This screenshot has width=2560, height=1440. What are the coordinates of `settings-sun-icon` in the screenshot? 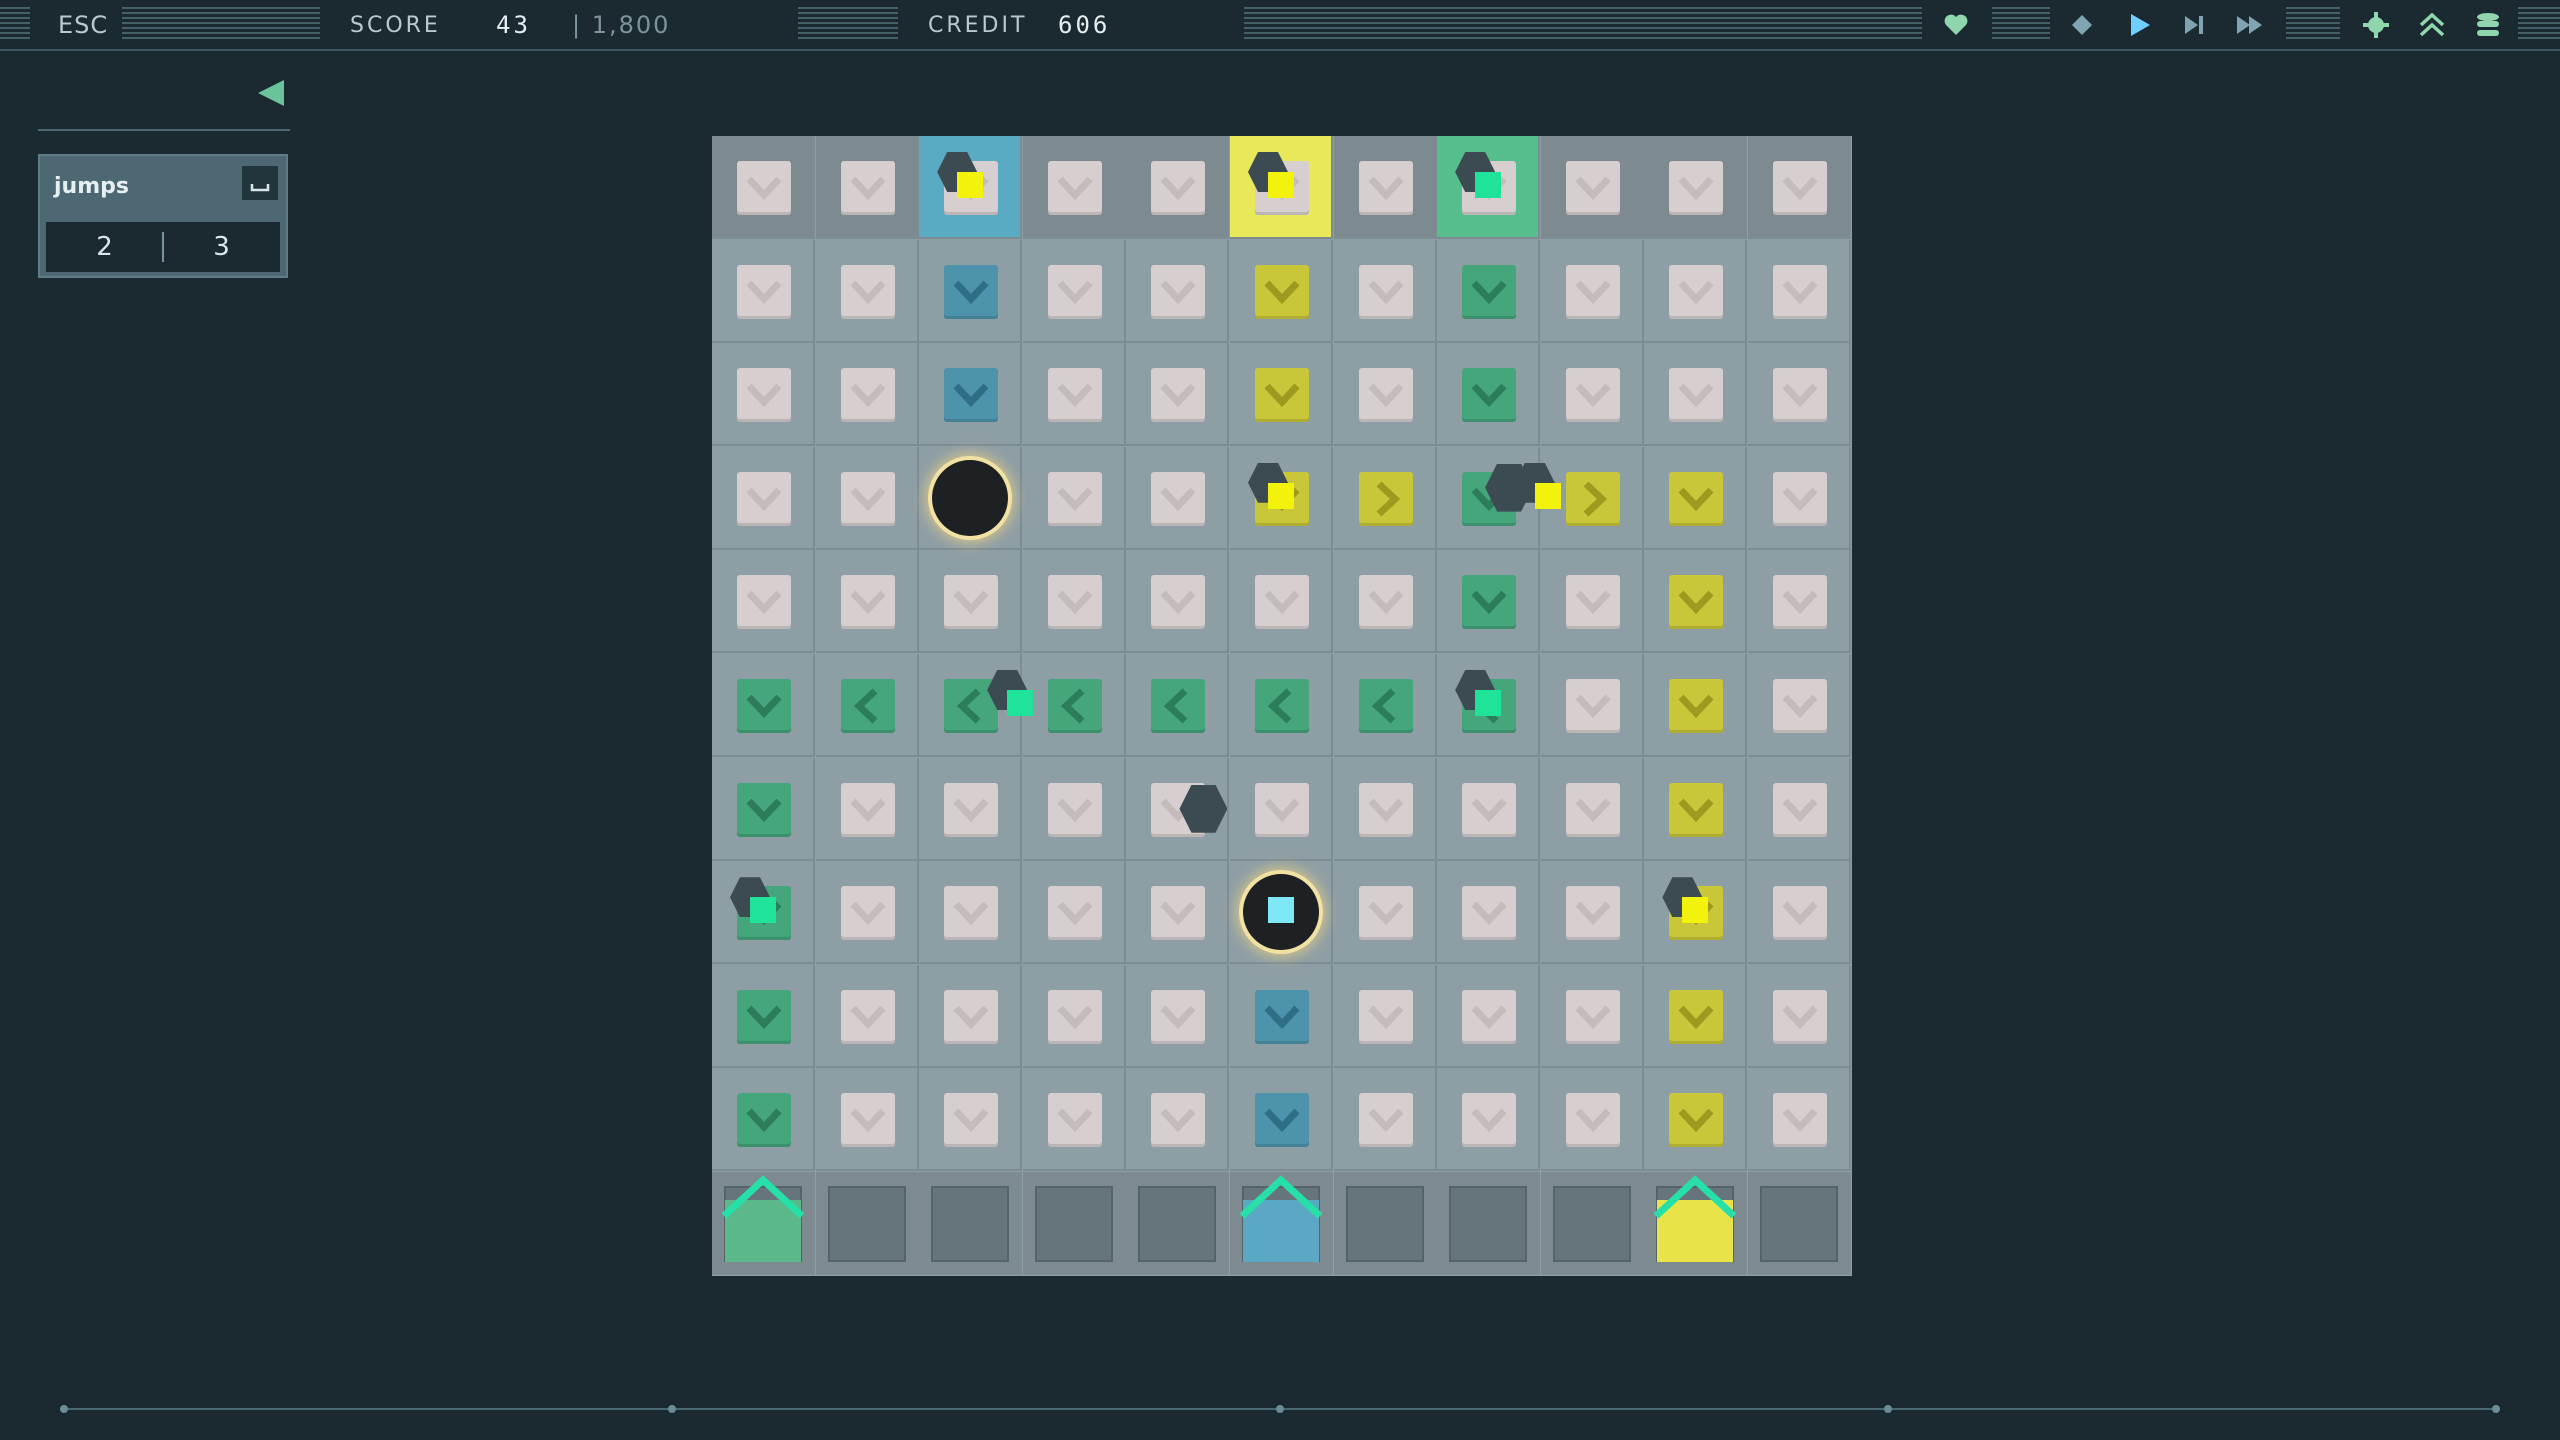 It's located at (2376, 25).